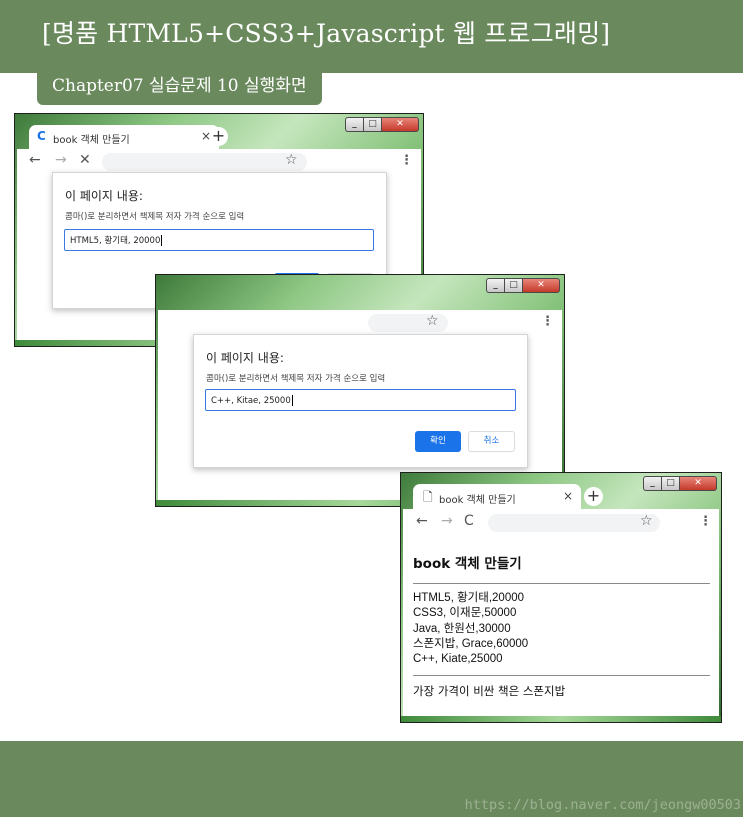  I want to click on book-item: CSS3, 이재문,50000, so click(465, 613).